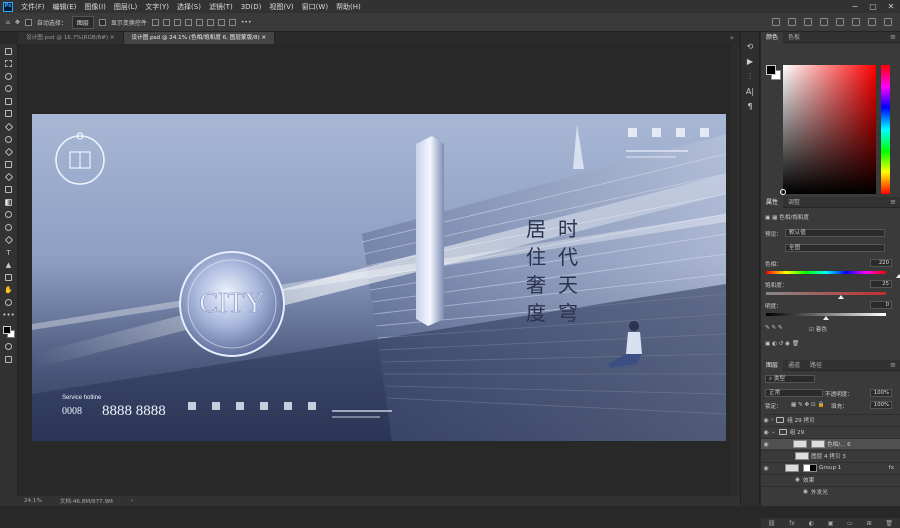 This screenshot has height=528, width=900. I want to click on menu-type: 文字(Y), so click(157, 7).